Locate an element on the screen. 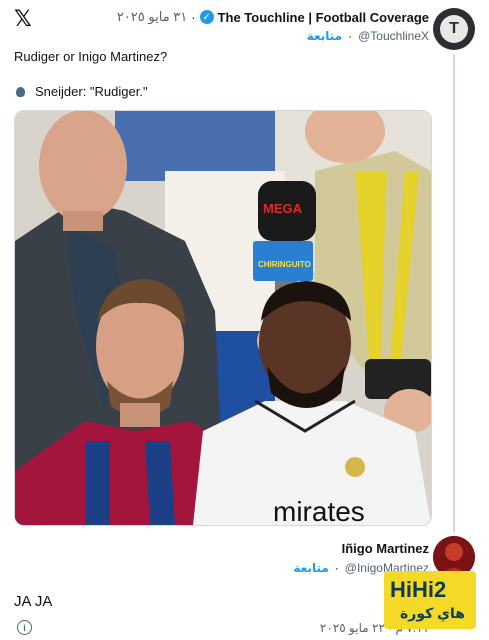 The width and height of the screenshot is (489, 640). info-icon: i is located at coordinates (24, 627).